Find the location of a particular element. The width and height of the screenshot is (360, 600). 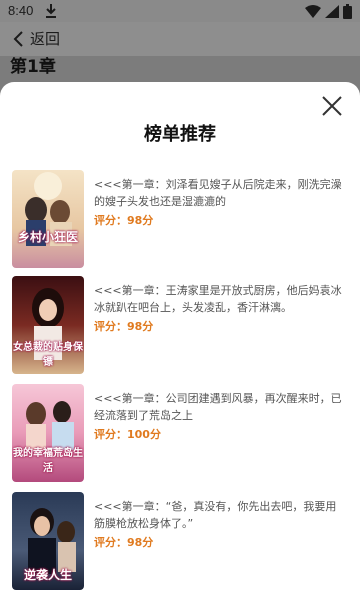

close-icon is located at coordinates (332, 106).